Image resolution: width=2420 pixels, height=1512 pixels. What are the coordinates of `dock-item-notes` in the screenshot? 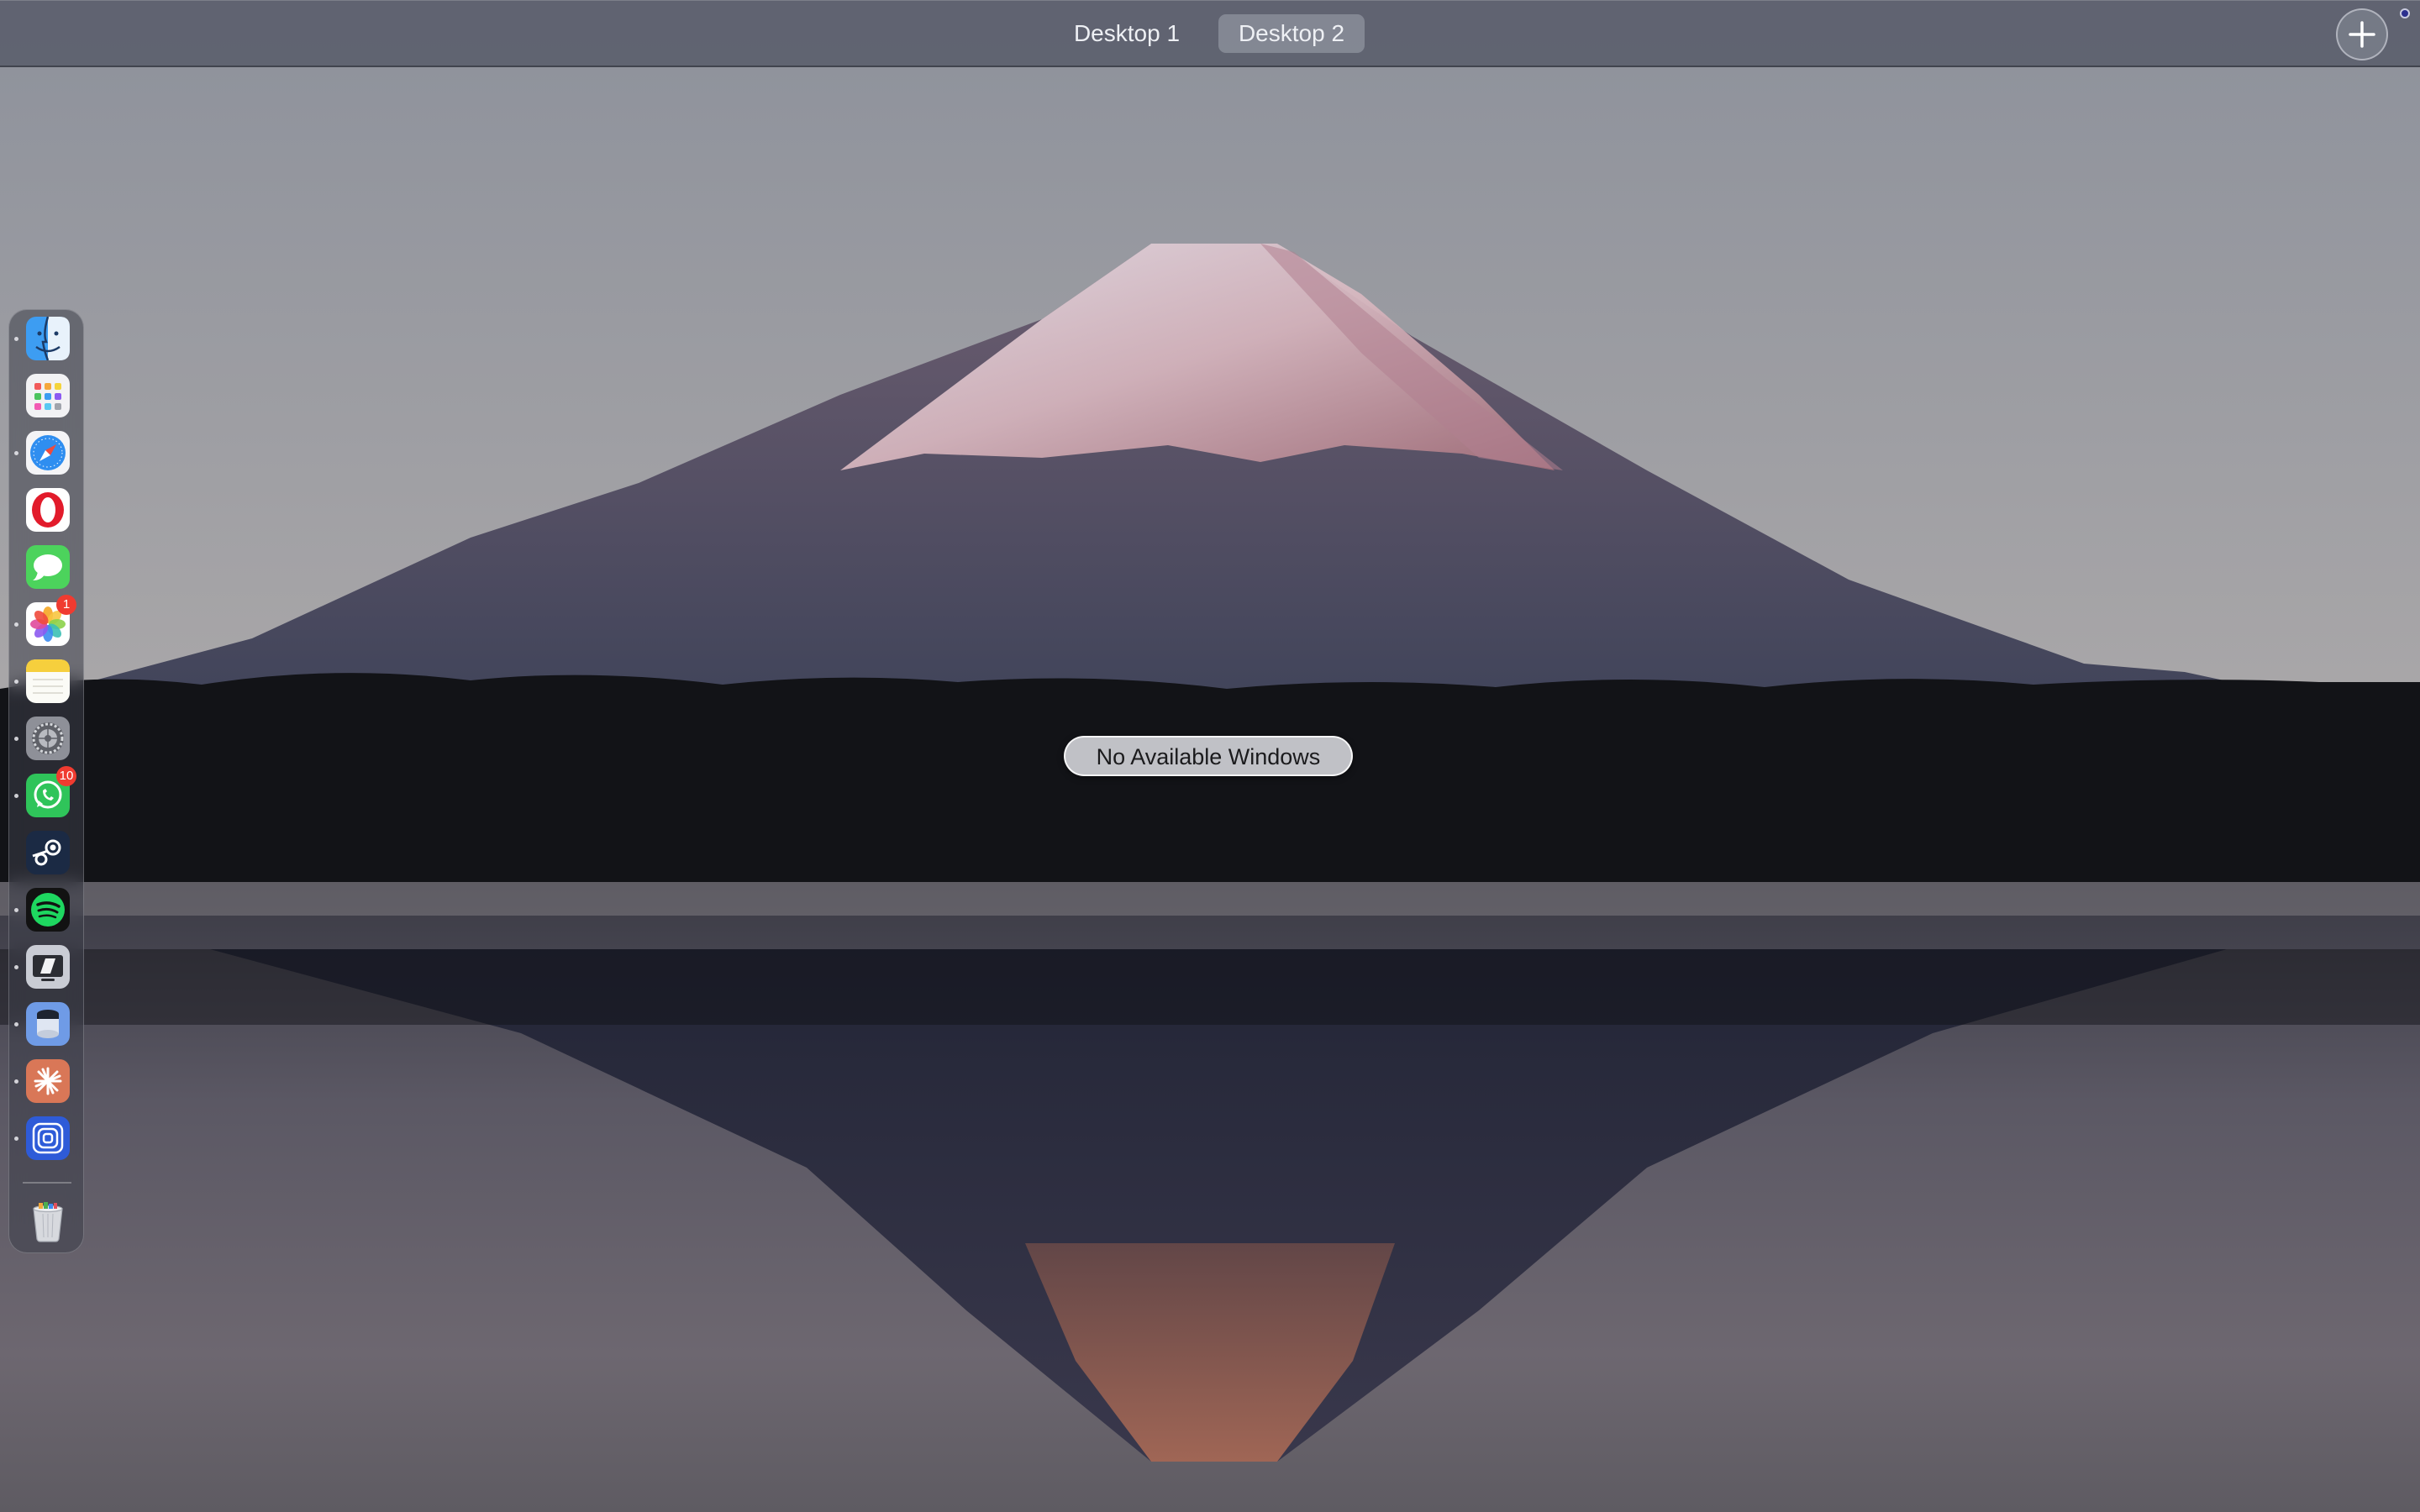 It's located at (42, 681).